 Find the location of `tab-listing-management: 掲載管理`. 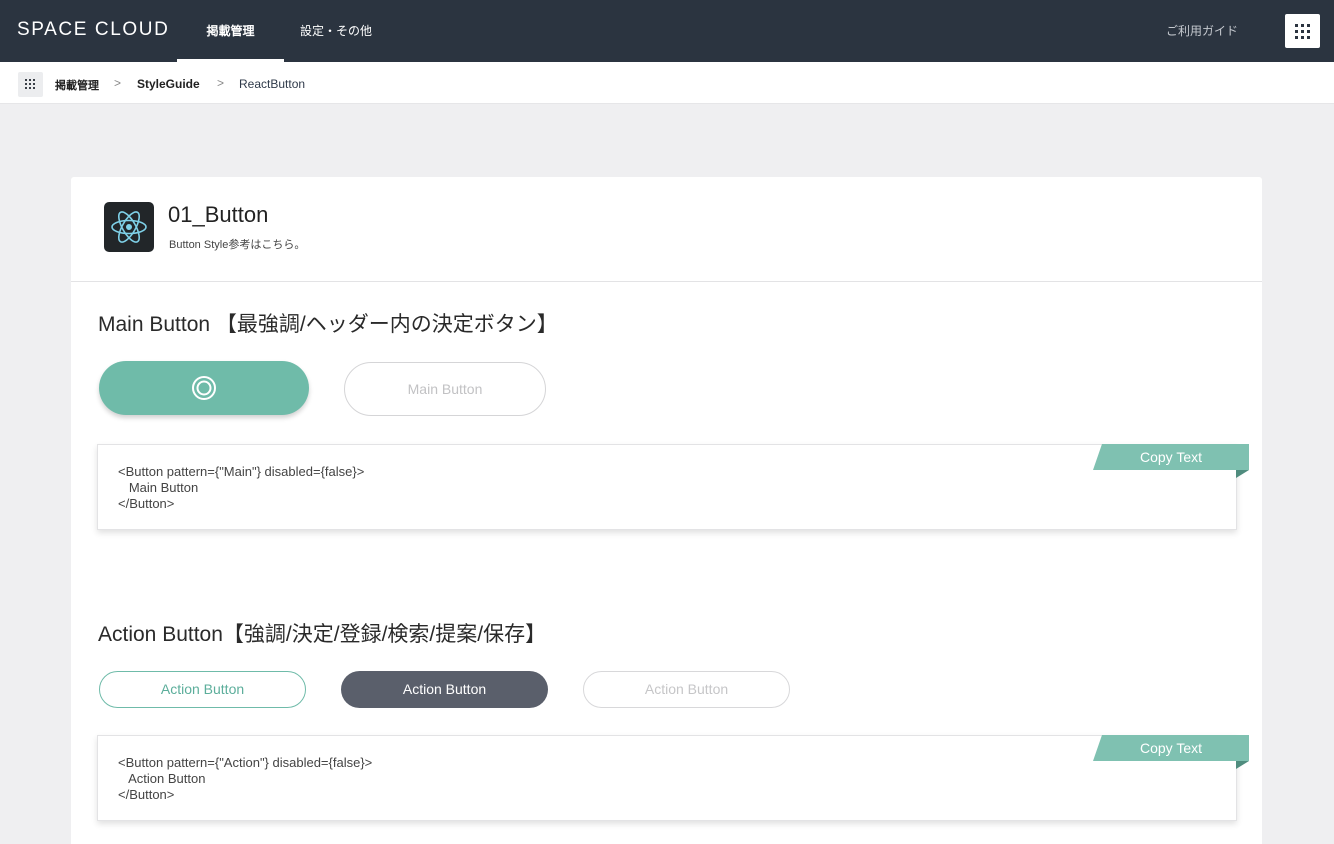

tab-listing-management: 掲載管理 is located at coordinates (230, 31).